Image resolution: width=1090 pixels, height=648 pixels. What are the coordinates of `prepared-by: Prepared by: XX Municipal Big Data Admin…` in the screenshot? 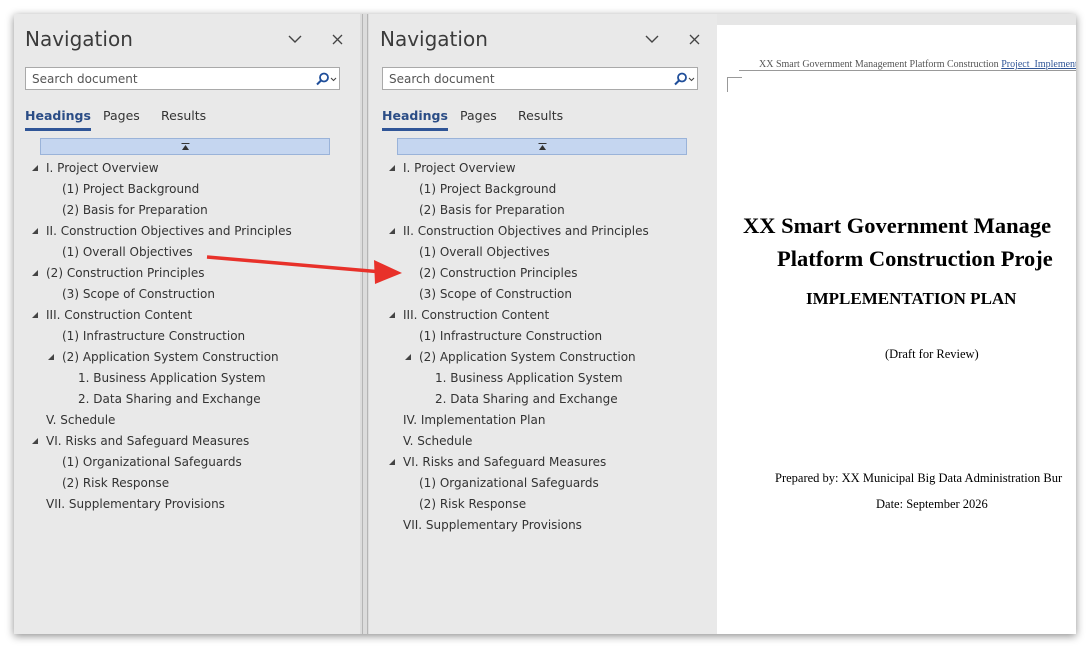 It's located at (919, 478).